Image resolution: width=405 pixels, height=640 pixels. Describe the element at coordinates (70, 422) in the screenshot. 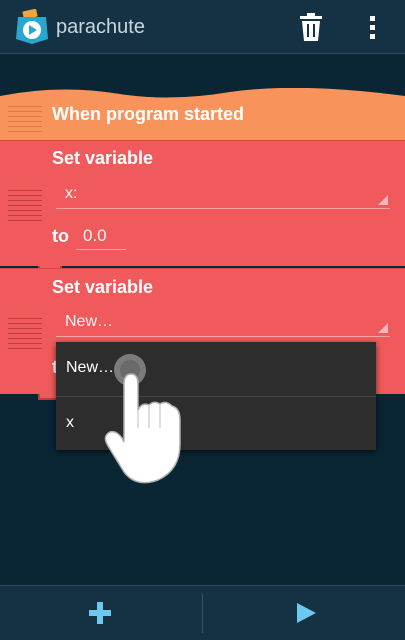

I see `menu-item-label: x` at that location.